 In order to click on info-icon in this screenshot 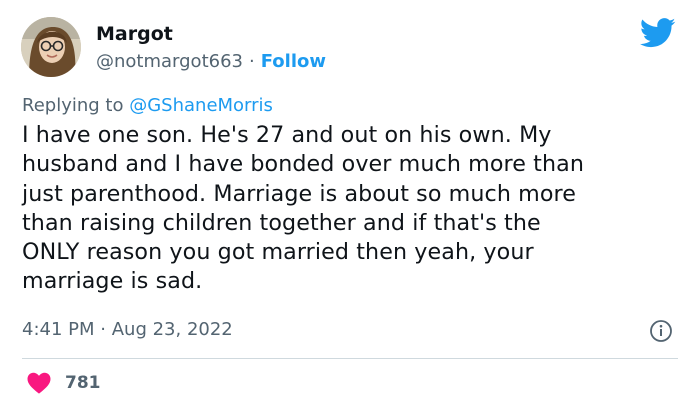, I will do `click(661, 331)`.